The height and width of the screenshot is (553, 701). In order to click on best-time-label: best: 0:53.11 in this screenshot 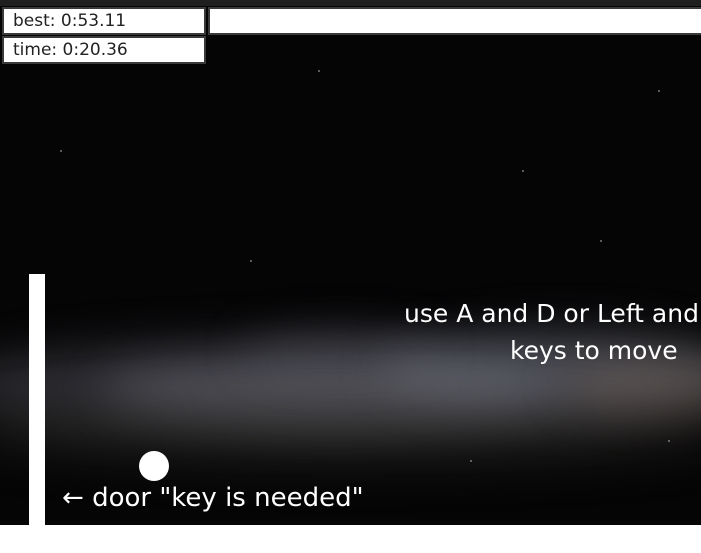, I will do `click(70, 21)`.